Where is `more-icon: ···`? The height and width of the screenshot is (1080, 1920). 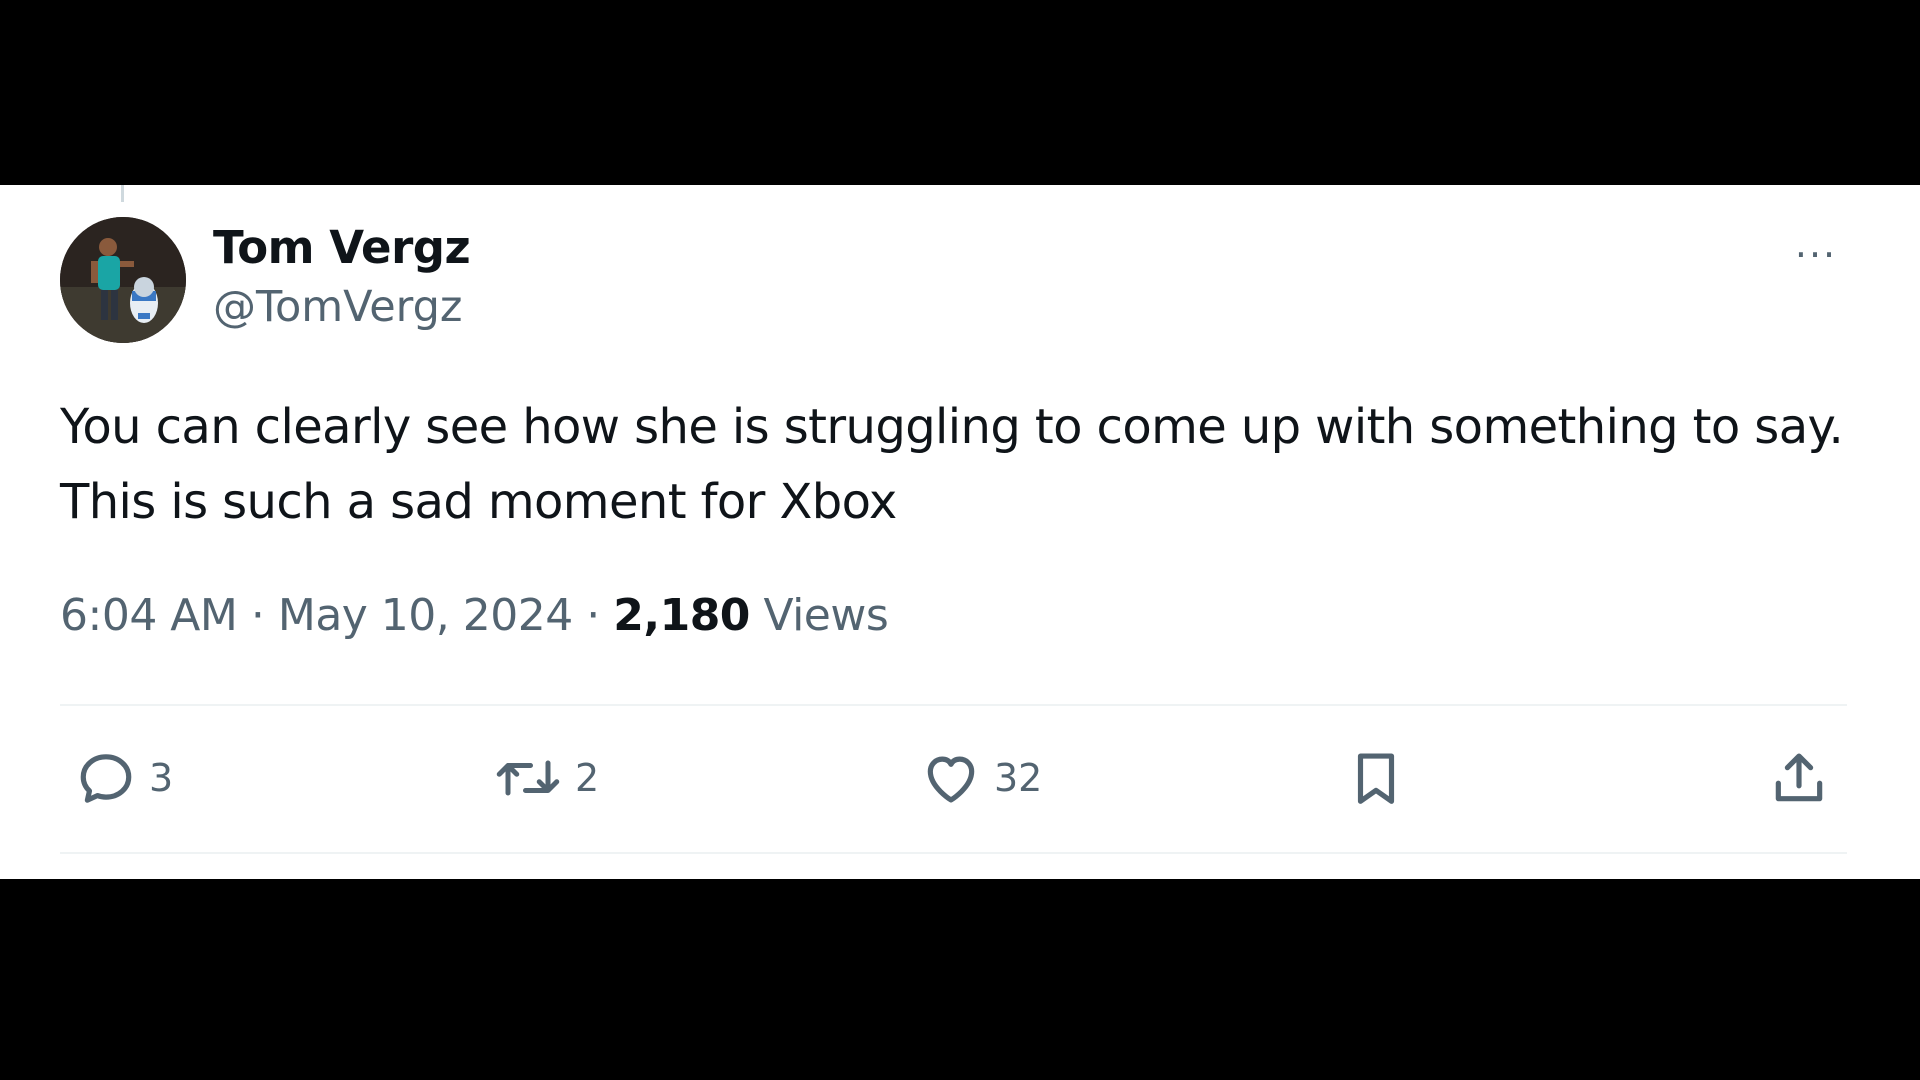 more-icon: ··· is located at coordinates (1816, 255).